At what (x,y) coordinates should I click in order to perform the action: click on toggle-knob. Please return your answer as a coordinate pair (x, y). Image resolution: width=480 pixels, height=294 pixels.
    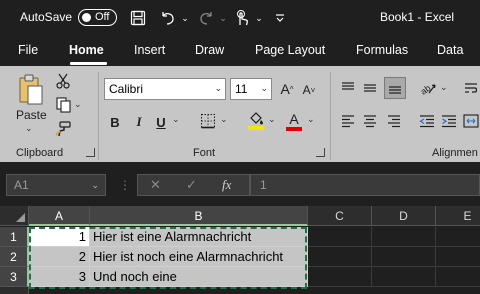
    Looking at the image, I should click on (86, 17).